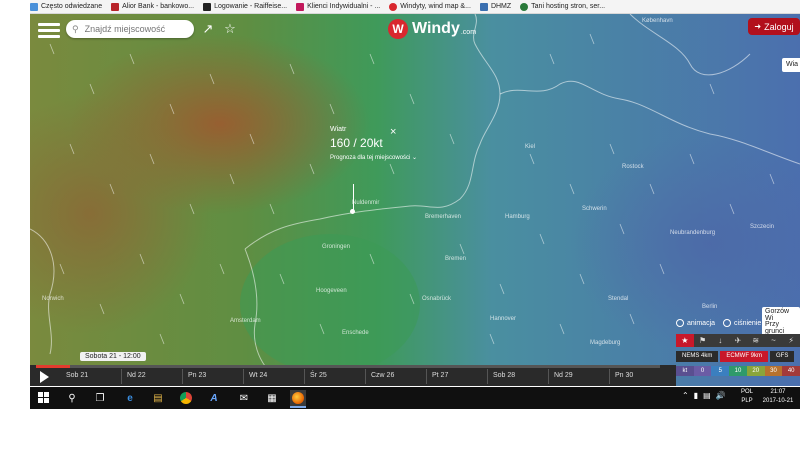 This screenshot has height=450, width=800. Describe the element at coordinates (524, 6) in the screenshot. I see `hosting-icon` at that location.